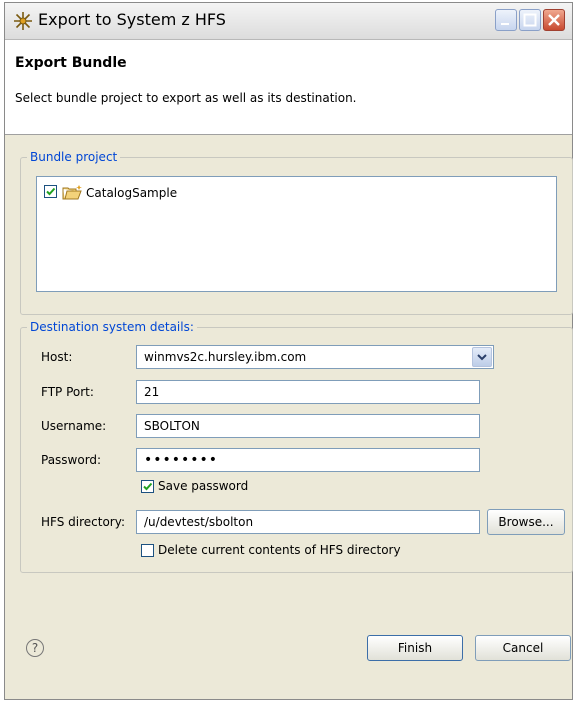 Image resolution: width=577 pixels, height=704 pixels. Describe the element at coordinates (57, 357) in the screenshot. I see `host-label: Host:` at that location.